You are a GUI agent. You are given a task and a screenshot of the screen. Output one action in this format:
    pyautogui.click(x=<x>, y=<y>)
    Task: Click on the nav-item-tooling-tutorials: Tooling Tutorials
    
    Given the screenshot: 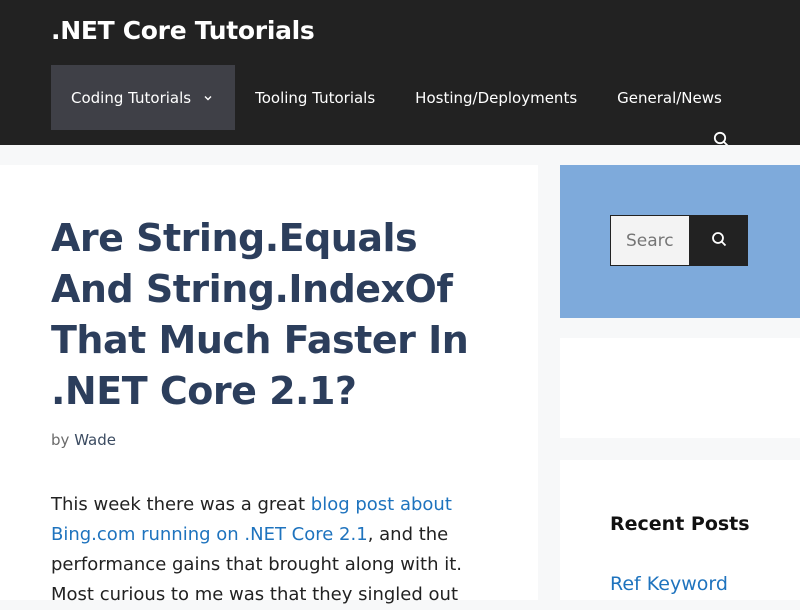 What is the action you would take?
    pyautogui.click(x=315, y=97)
    